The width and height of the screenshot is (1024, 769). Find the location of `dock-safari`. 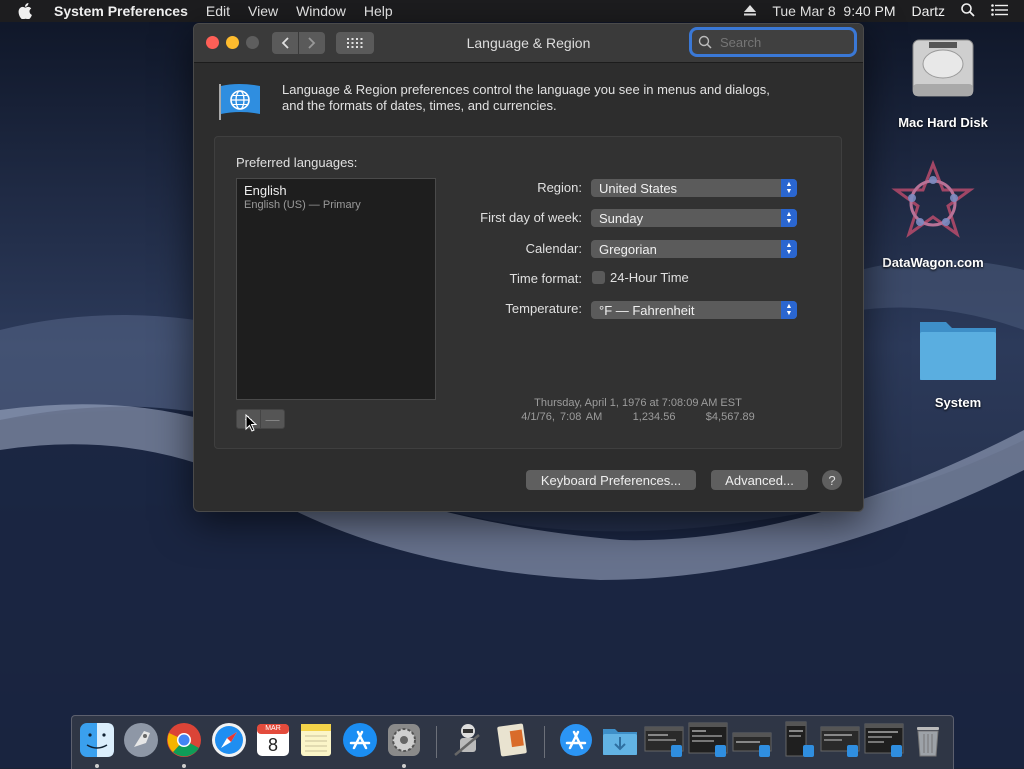

dock-safari is located at coordinates (229, 740).